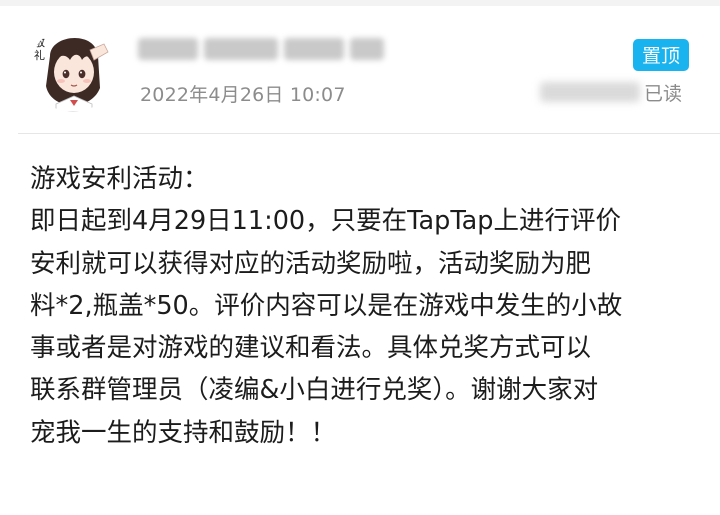 The image size is (720, 515). I want to click on sender-name-redacted, so click(263, 49).